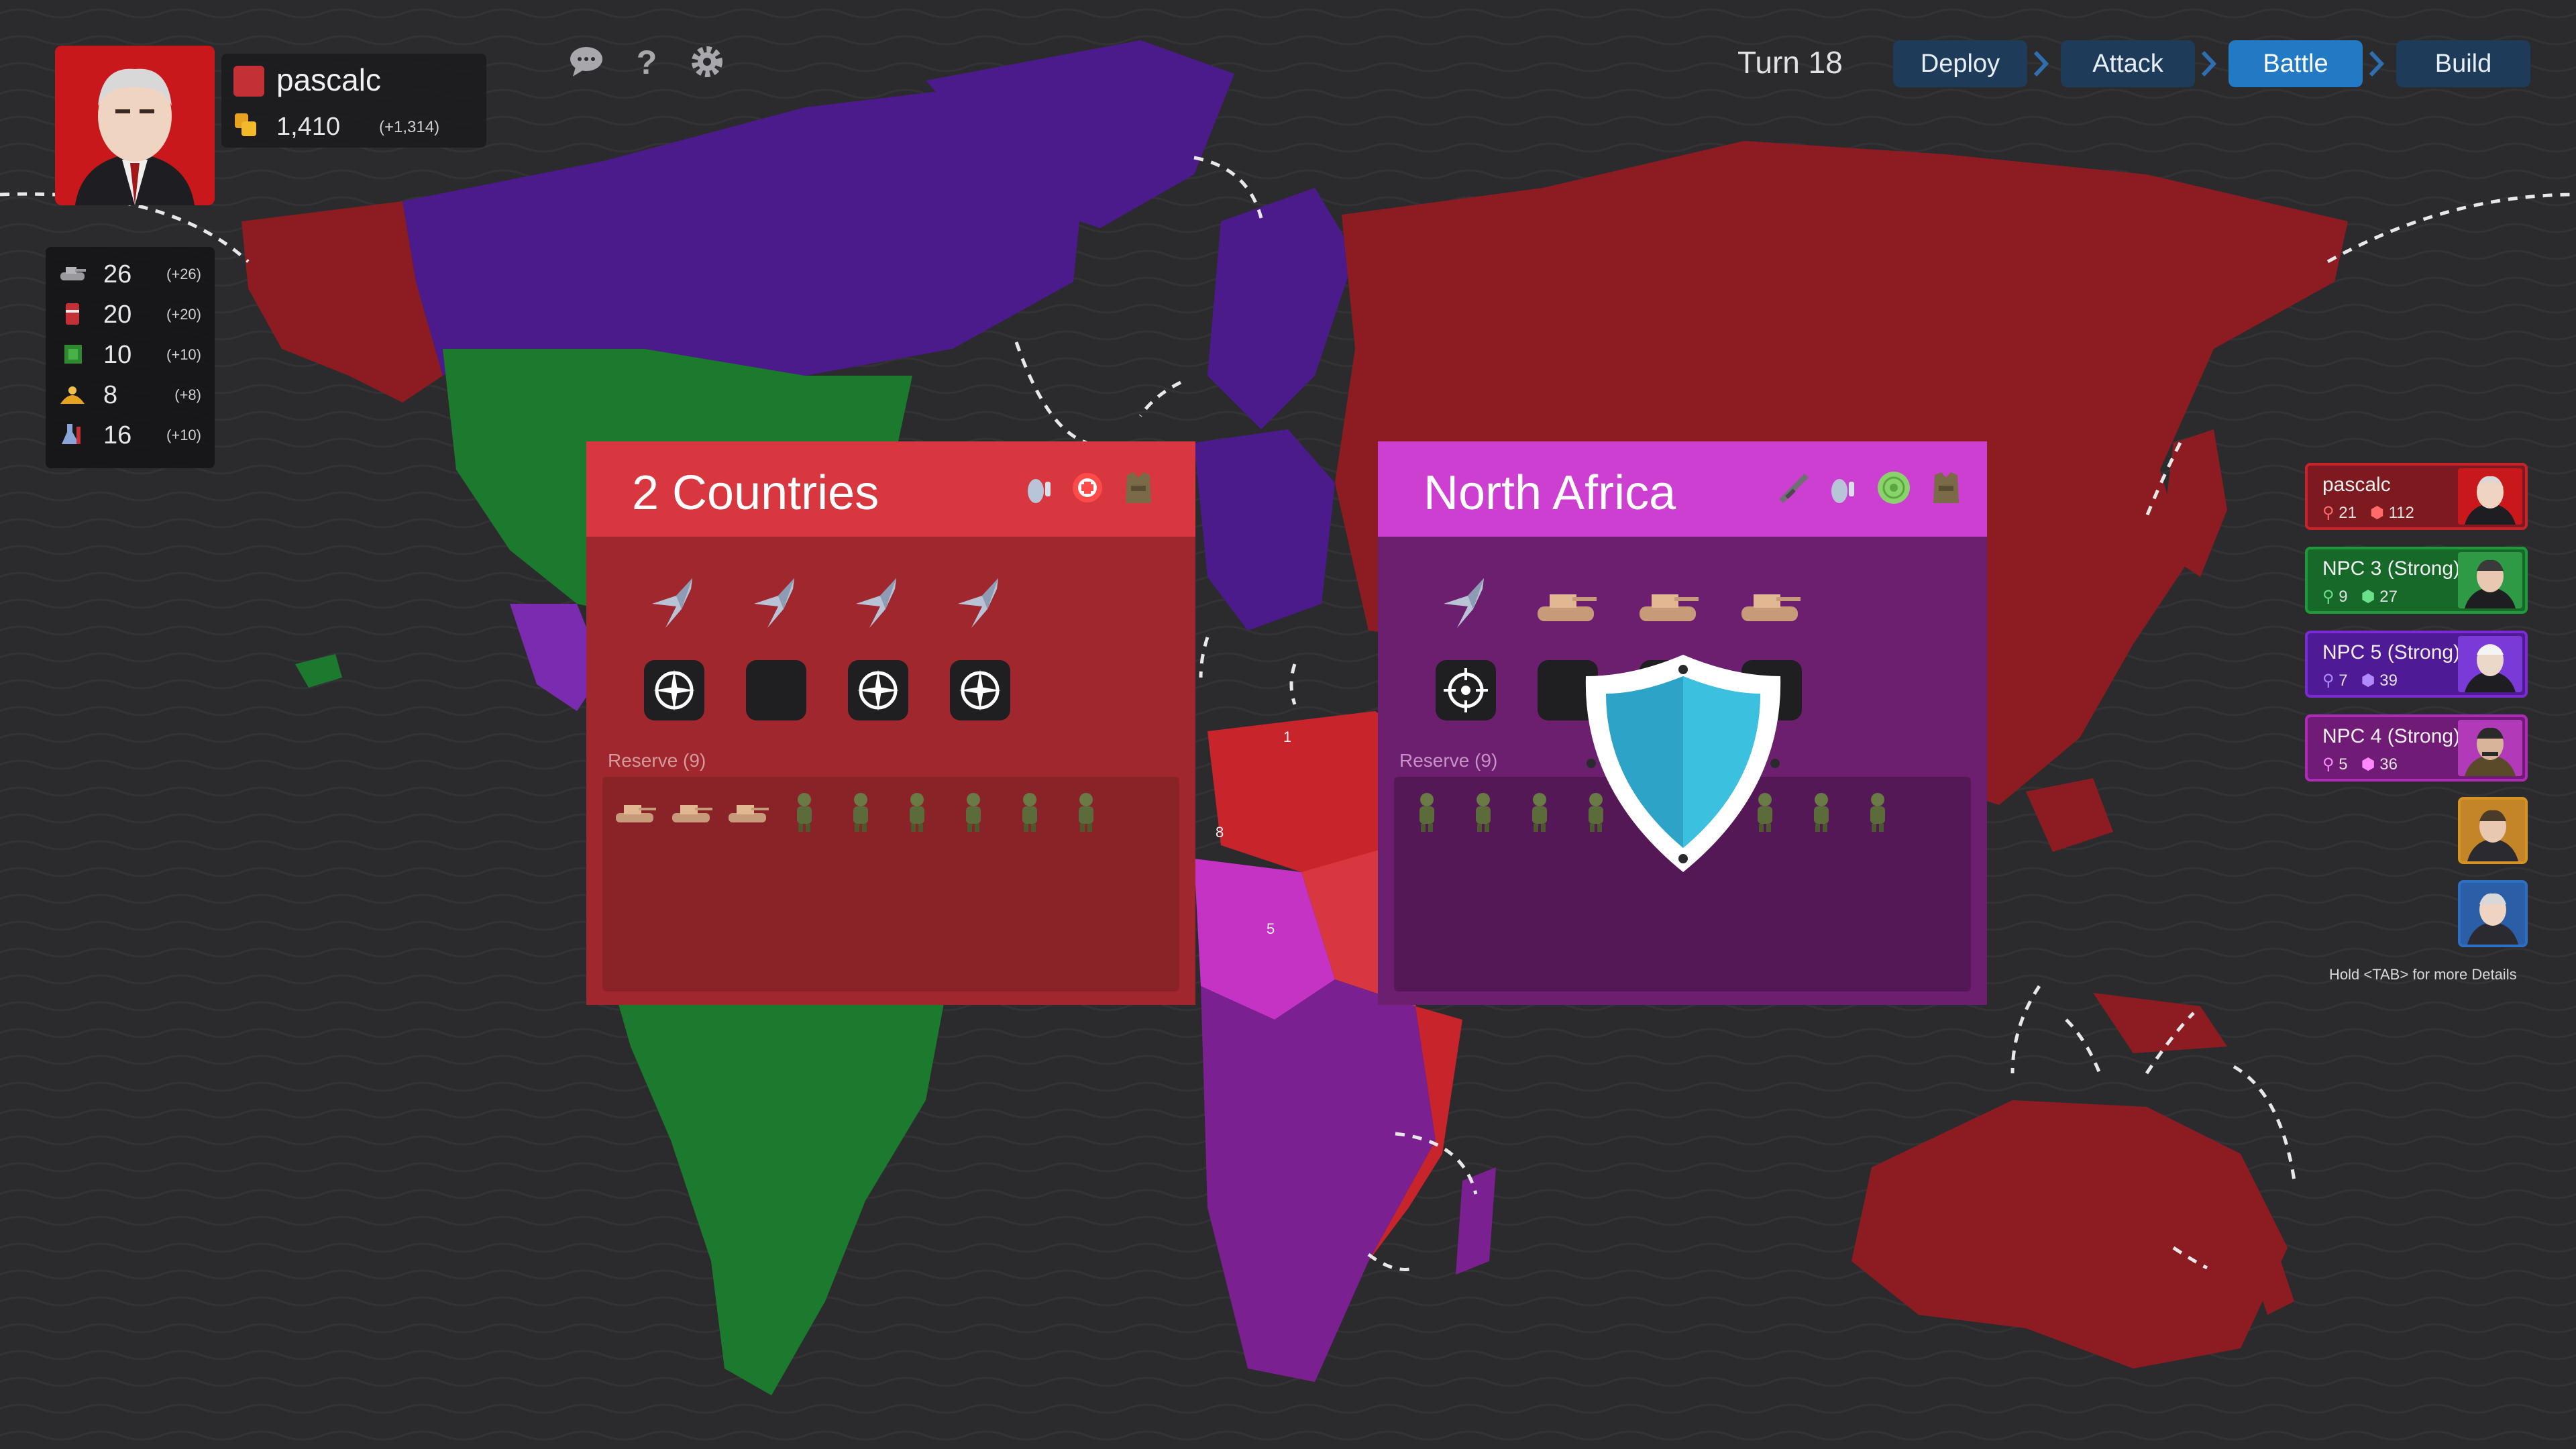 This screenshot has height=1449, width=2576. I want to click on resource-row: 20 (+20), so click(130, 314).